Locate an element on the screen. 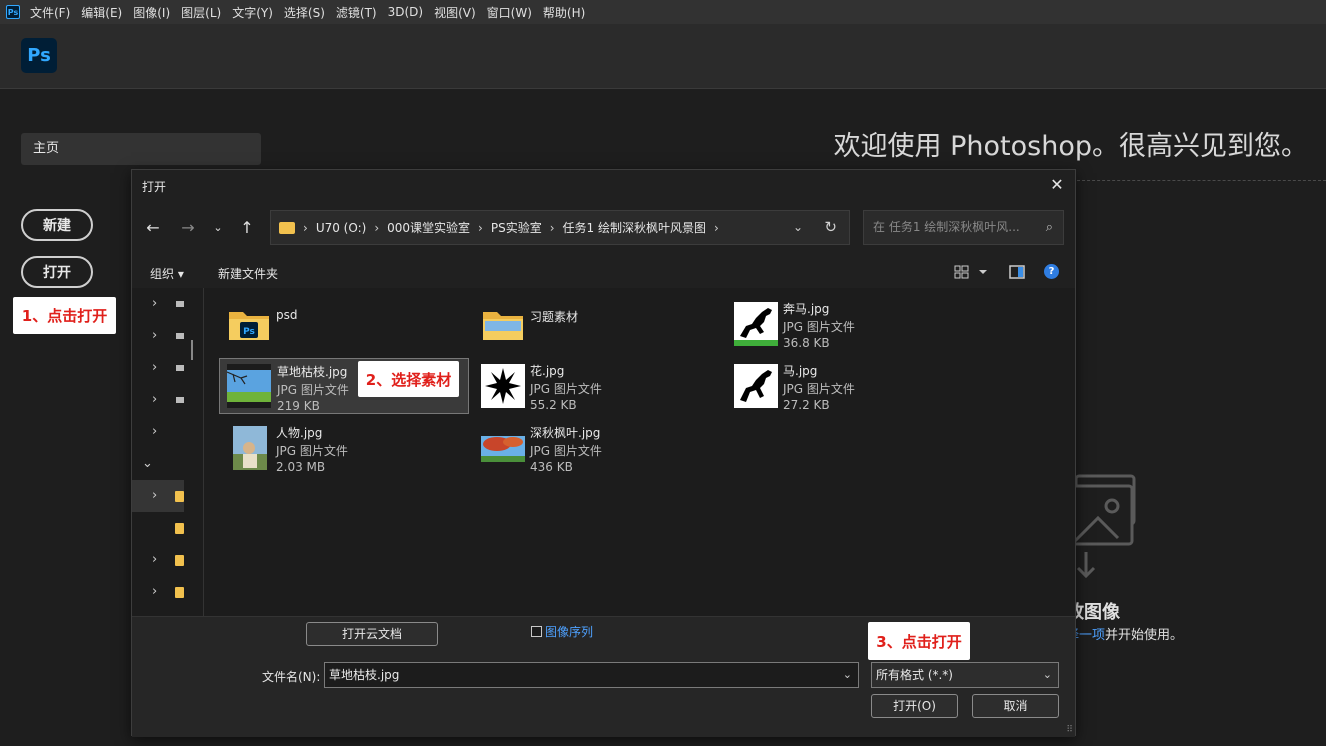 This screenshot has width=1326, height=746. file-item-horse: 马.jpg JPG 图片文件 27.2 KB is located at coordinates (851, 386).